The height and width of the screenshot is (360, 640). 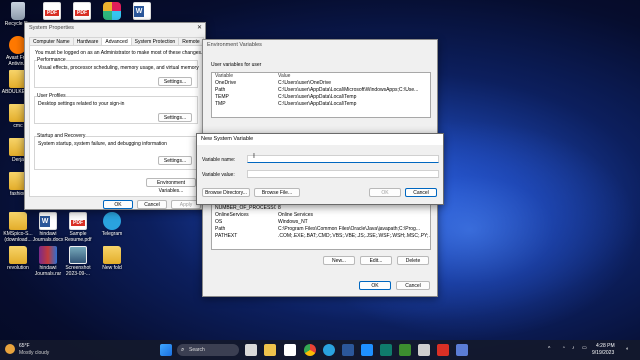 What do you see at coordinates (10, 349) in the screenshot?
I see `weather-icon` at bounding box center [10, 349].